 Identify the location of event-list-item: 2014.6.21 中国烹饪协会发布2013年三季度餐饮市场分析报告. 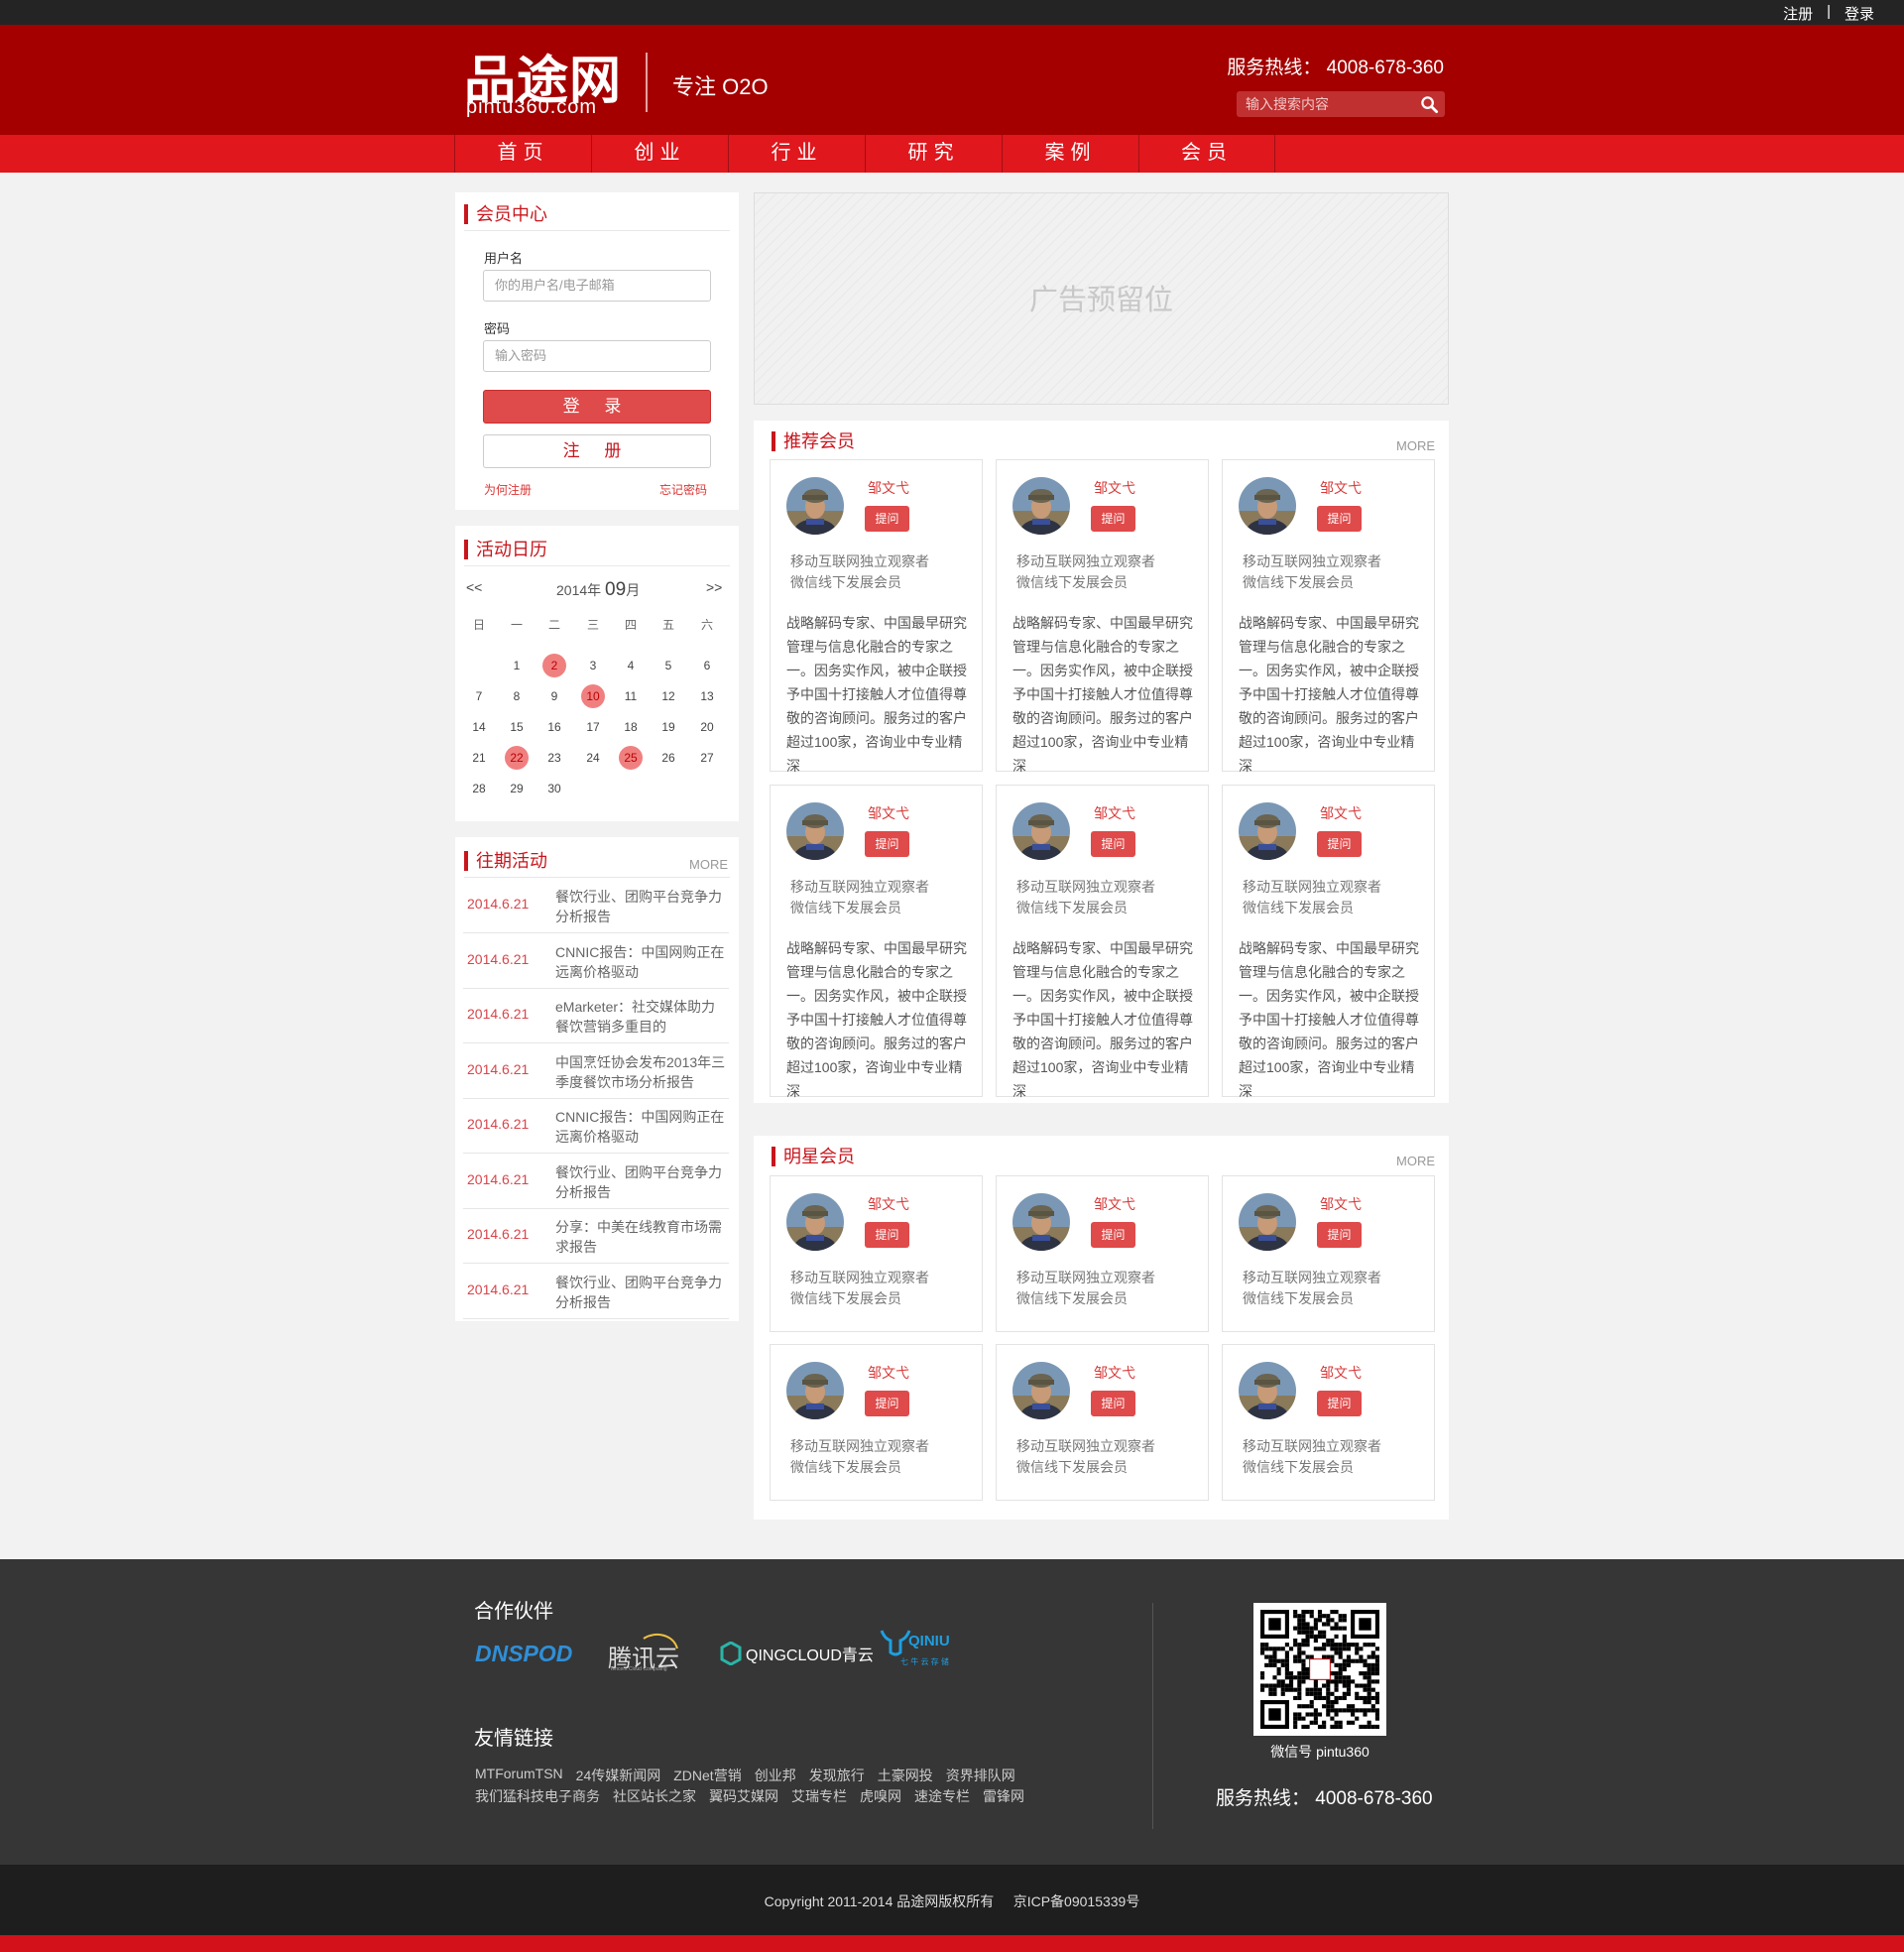
(596, 1071).